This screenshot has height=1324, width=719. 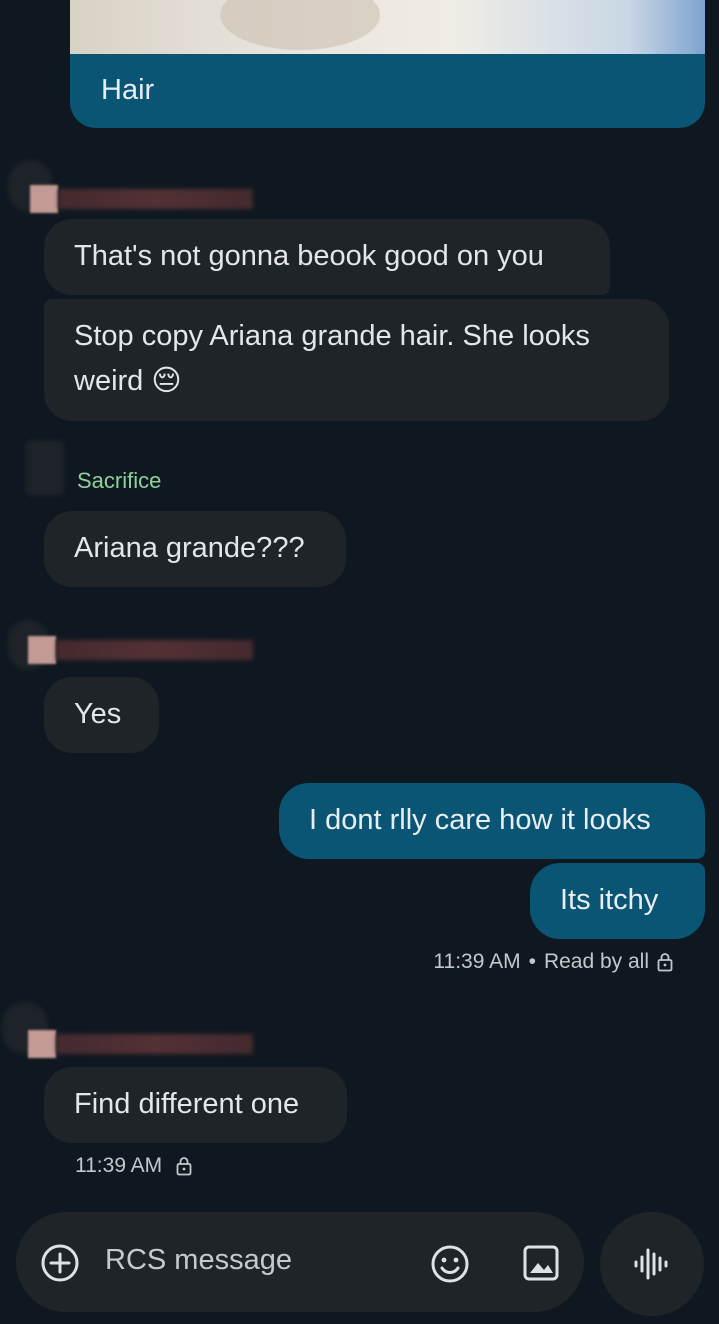 What do you see at coordinates (609, 900) in the screenshot?
I see `message-text: Its itchy` at bounding box center [609, 900].